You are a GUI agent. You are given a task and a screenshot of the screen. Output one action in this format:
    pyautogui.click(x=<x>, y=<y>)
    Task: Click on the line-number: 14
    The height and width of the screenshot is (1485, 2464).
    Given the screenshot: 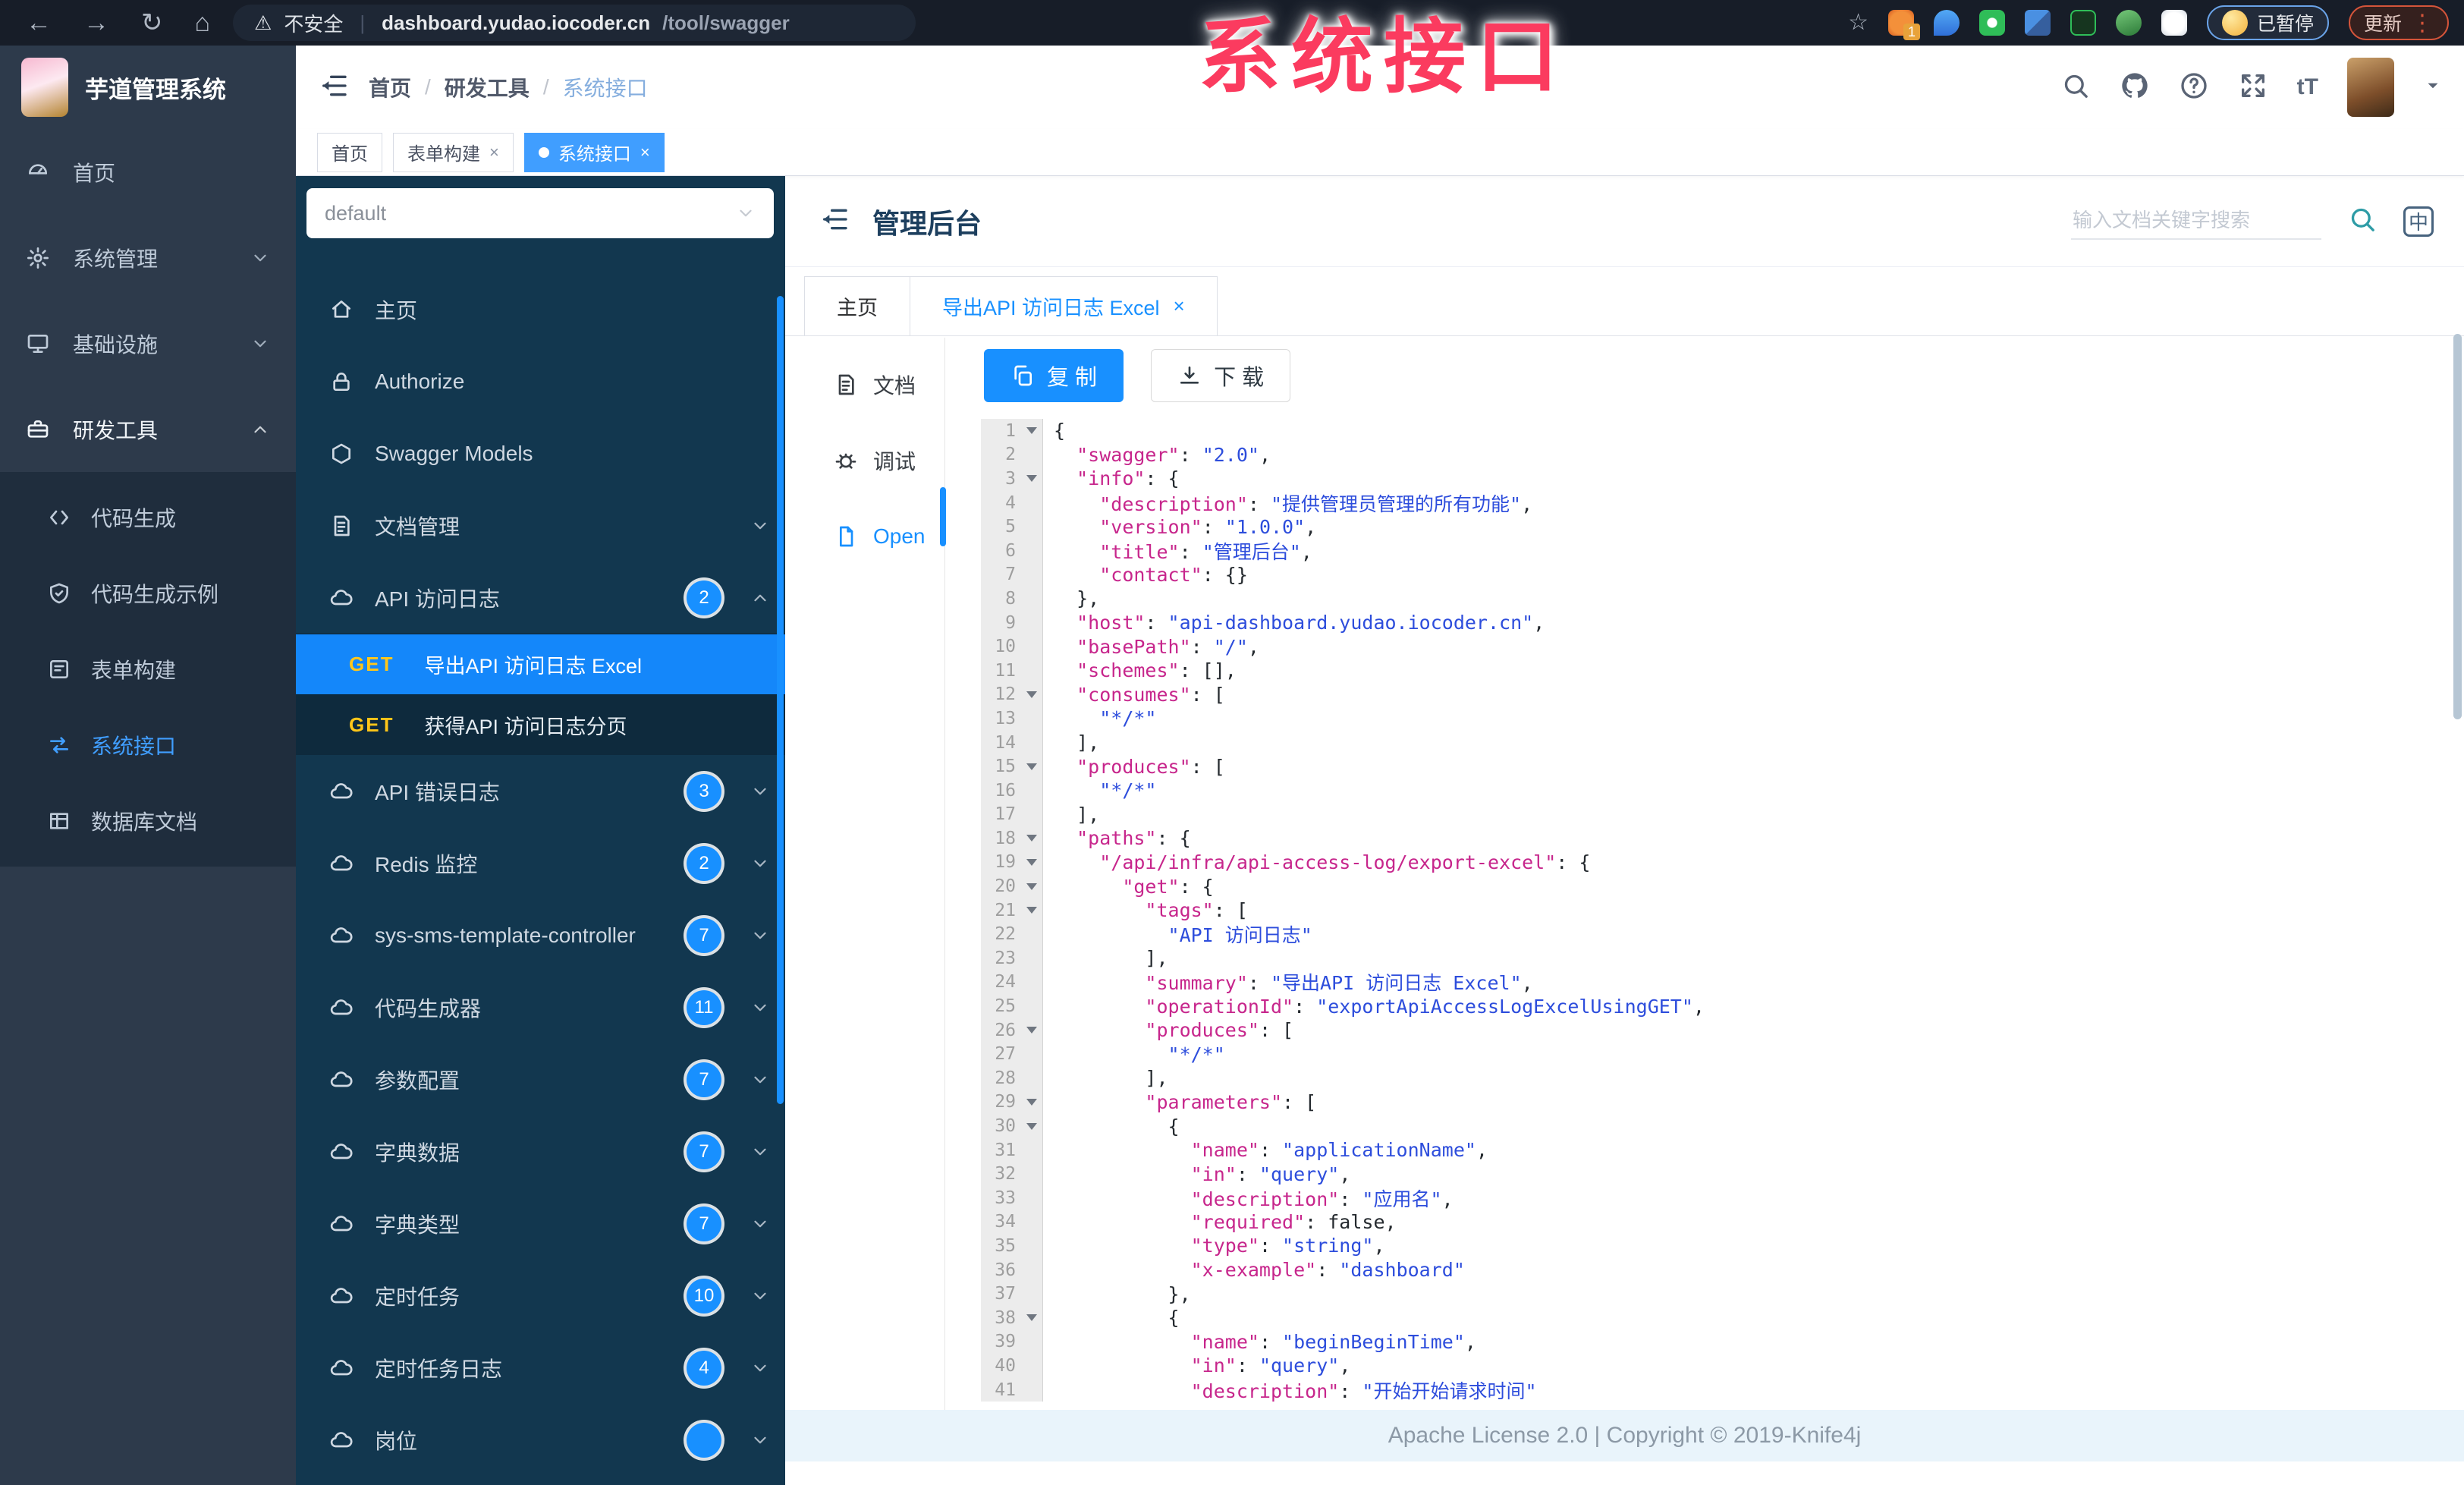 What is the action you would take?
    pyautogui.click(x=1000, y=742)
    